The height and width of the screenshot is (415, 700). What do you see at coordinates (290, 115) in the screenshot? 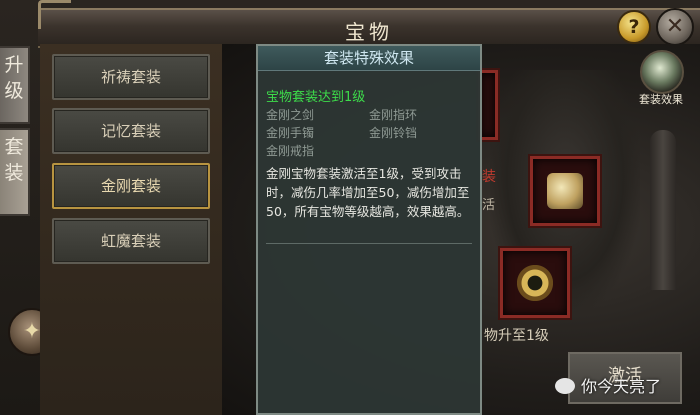
I see `tooltip-item: 金刚之剑` at bounding box center [290, 115].